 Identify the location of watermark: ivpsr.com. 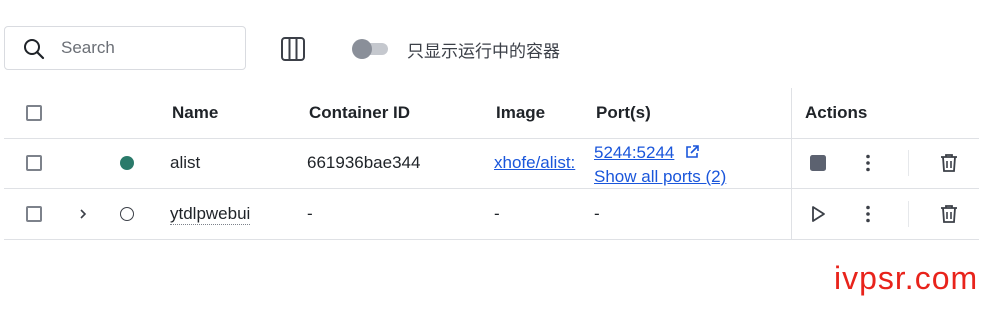
(906, 278).